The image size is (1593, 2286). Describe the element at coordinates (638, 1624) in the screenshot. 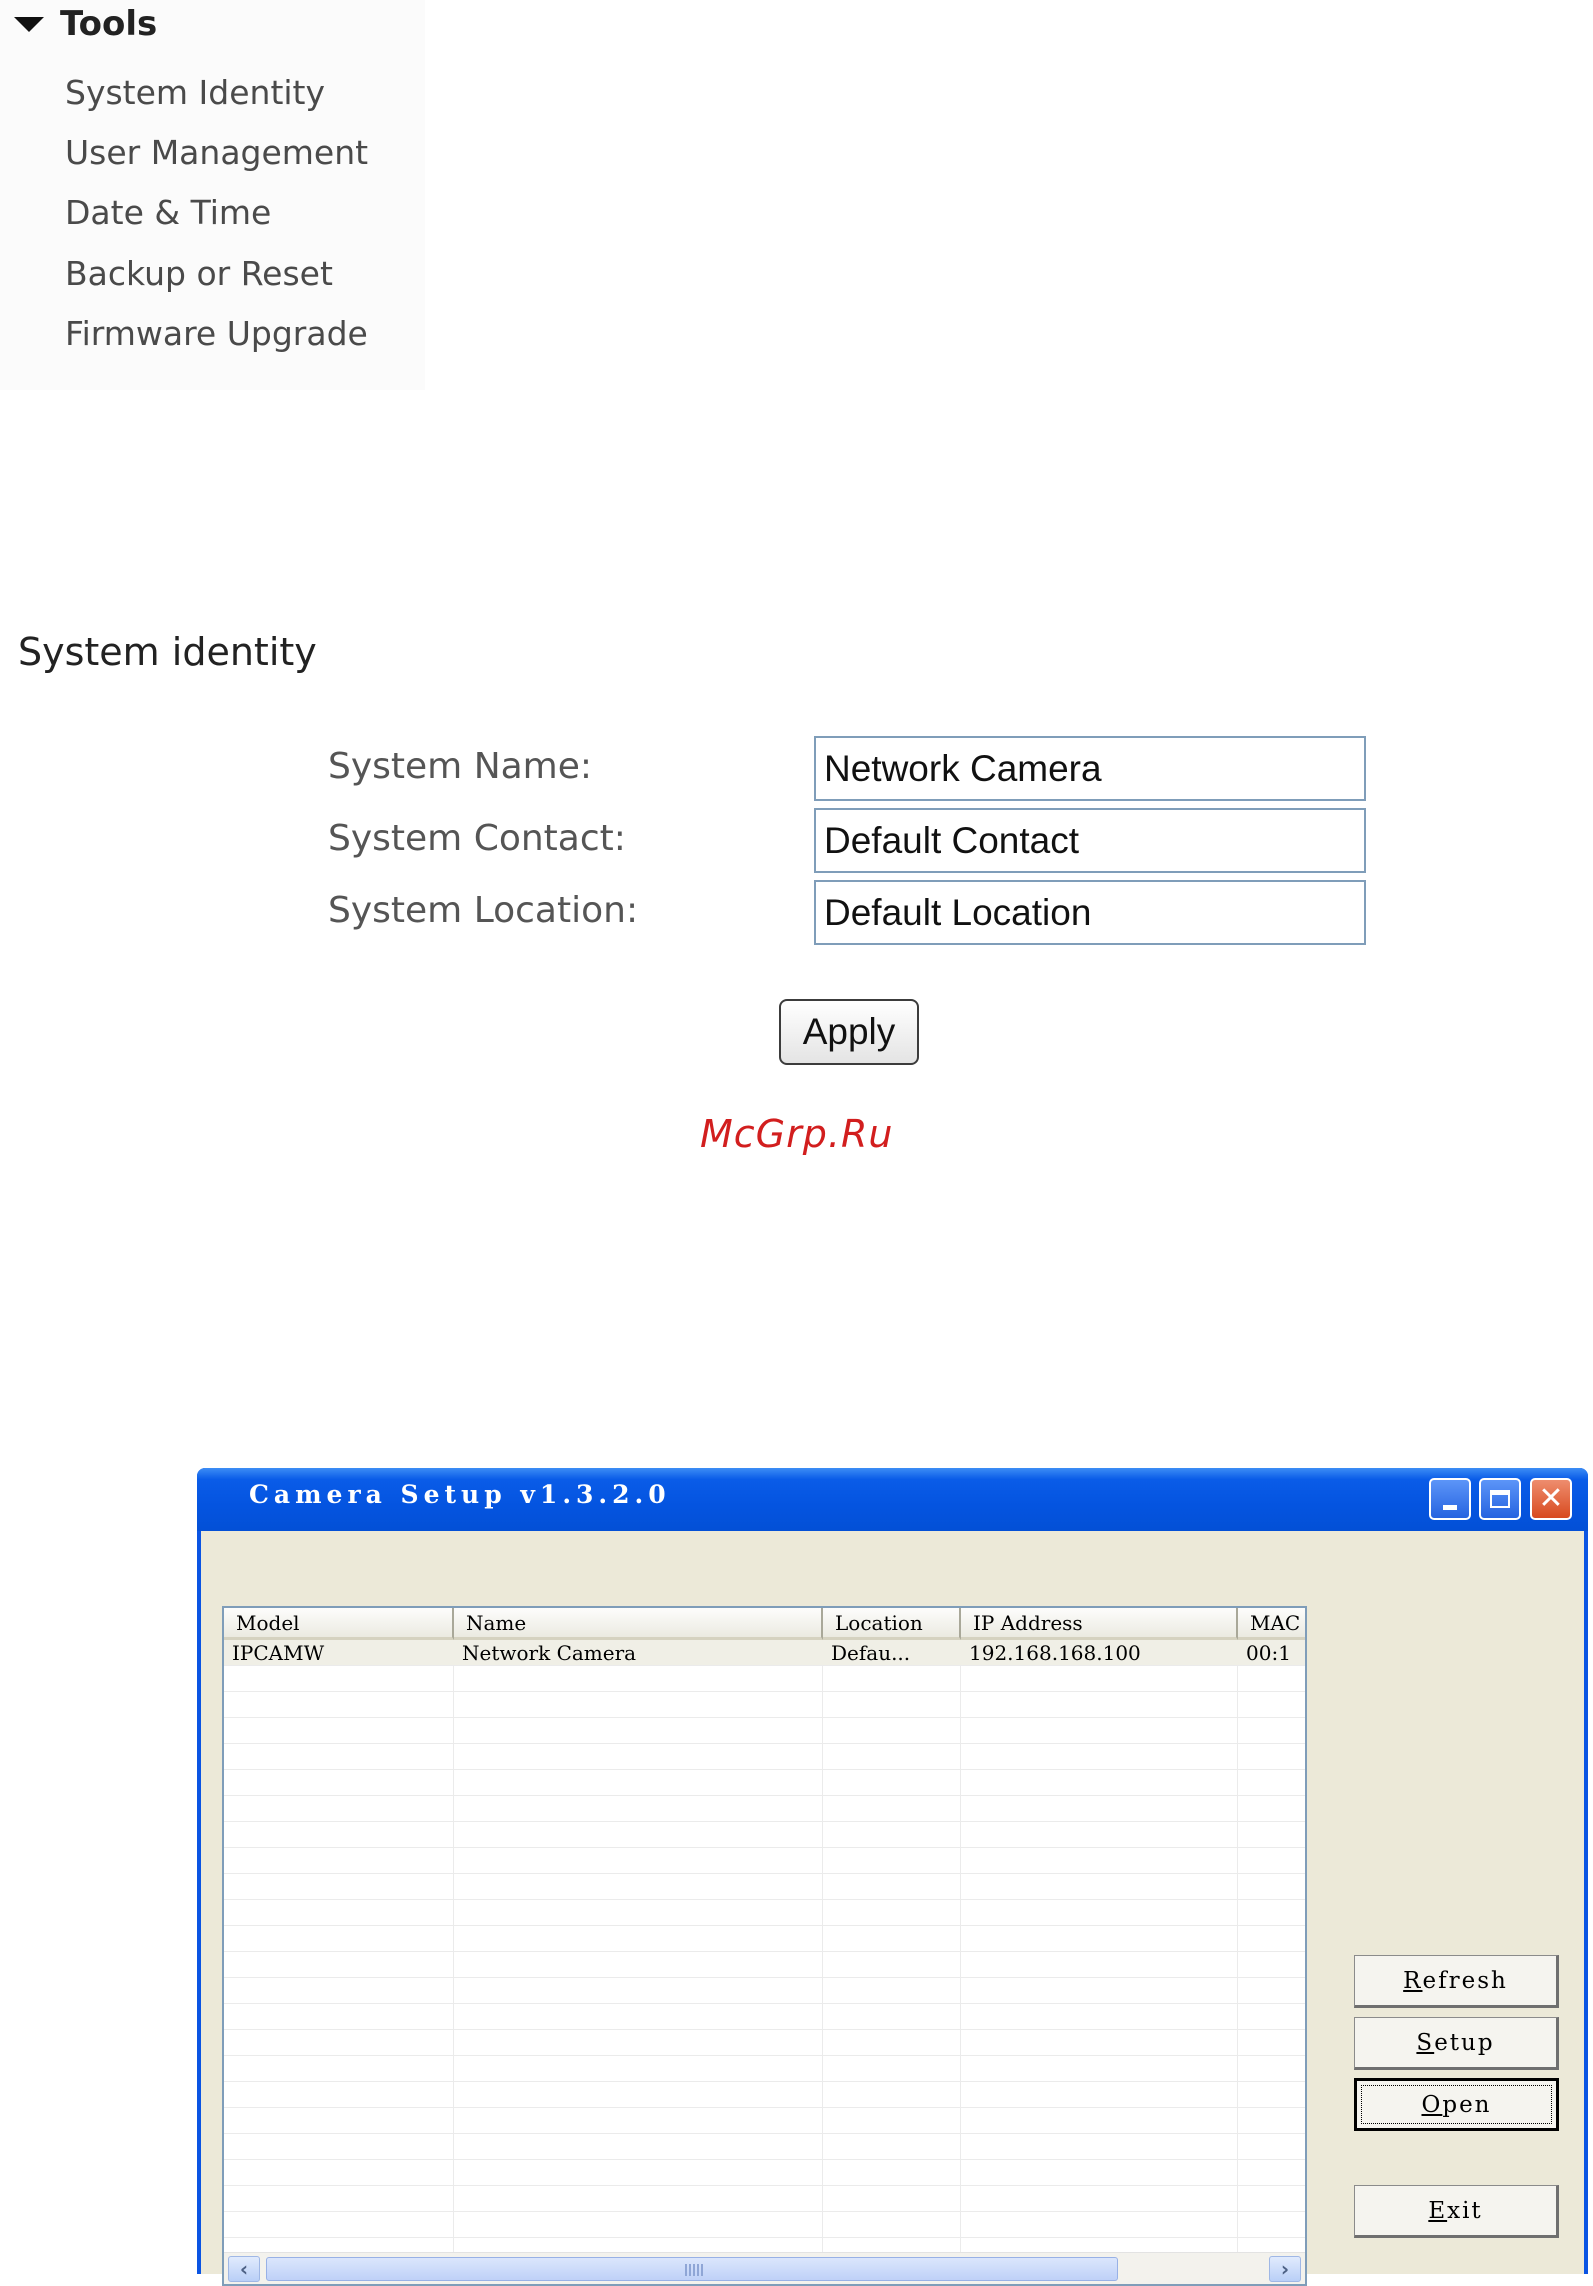

I see `column-header-name: Name` at that location.